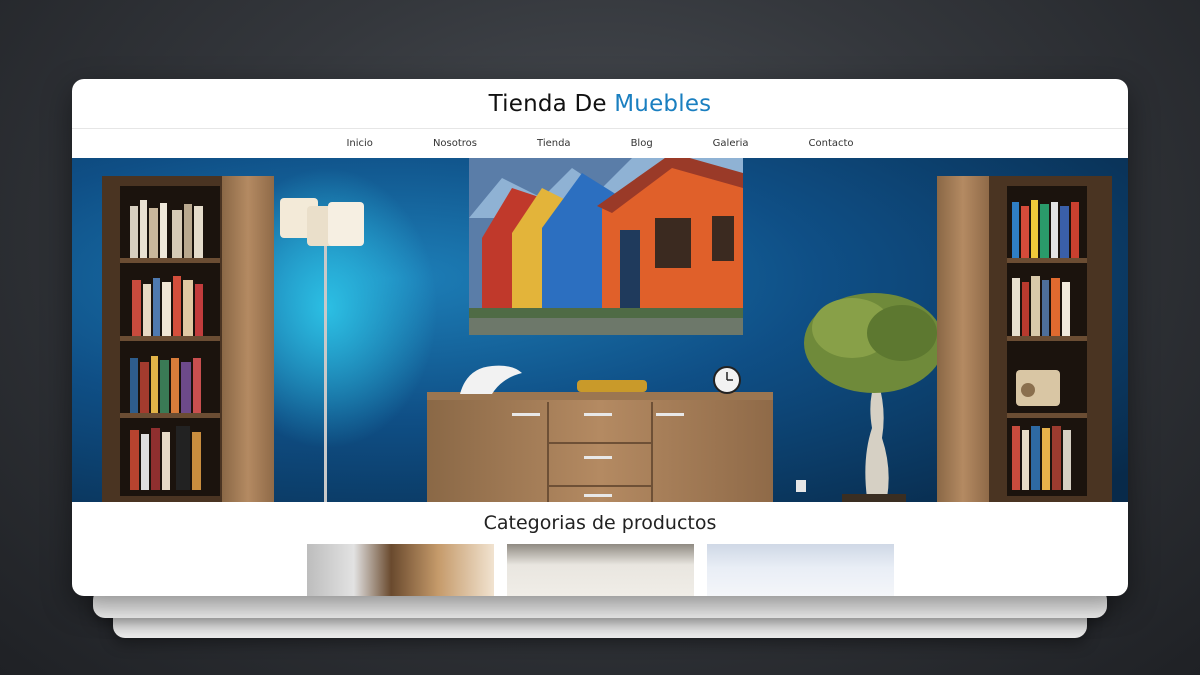 Image resolution: width=1200 pixels, height=675 pixels. What do you see at coordinates (642, 143) in the screenshot?
I see `nav-item-blog: Blog` at bounding box center [642, 143].